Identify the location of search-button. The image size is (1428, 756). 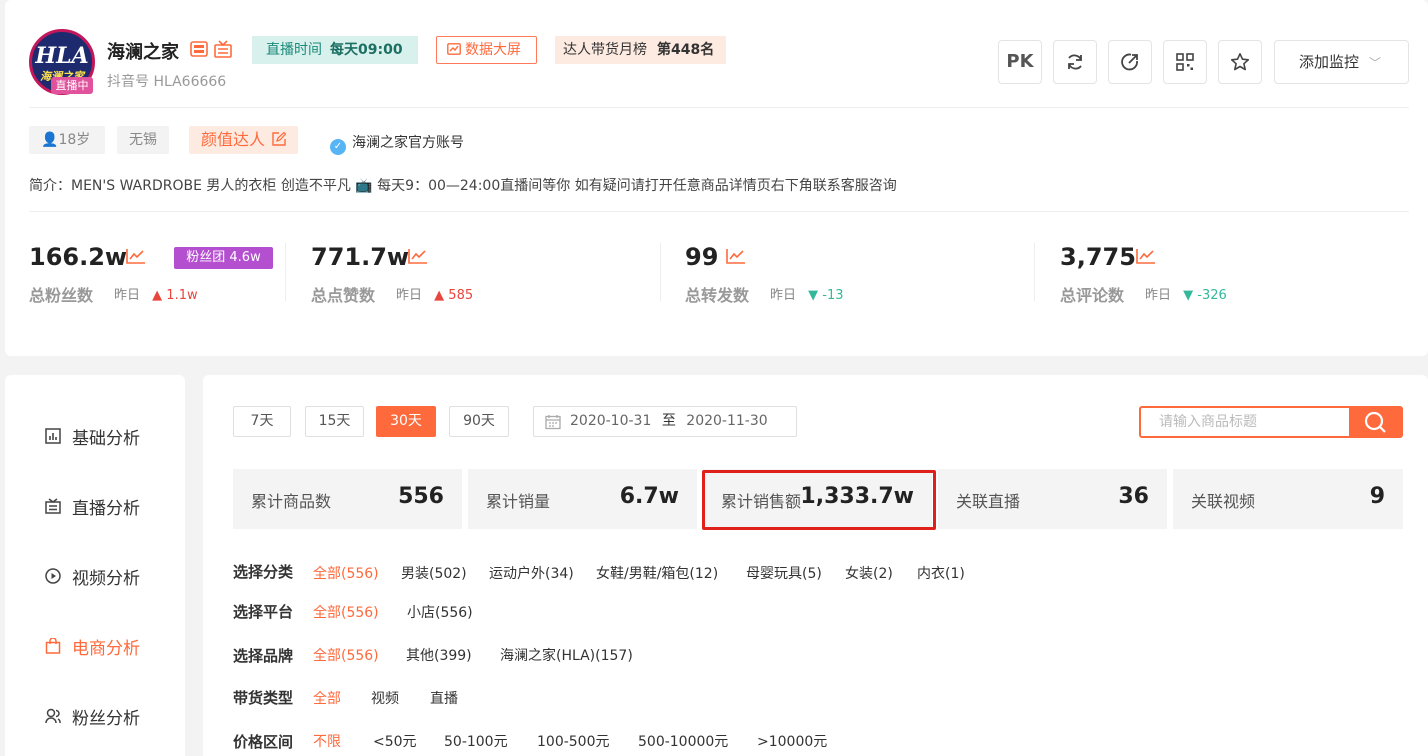
(1375, 422).